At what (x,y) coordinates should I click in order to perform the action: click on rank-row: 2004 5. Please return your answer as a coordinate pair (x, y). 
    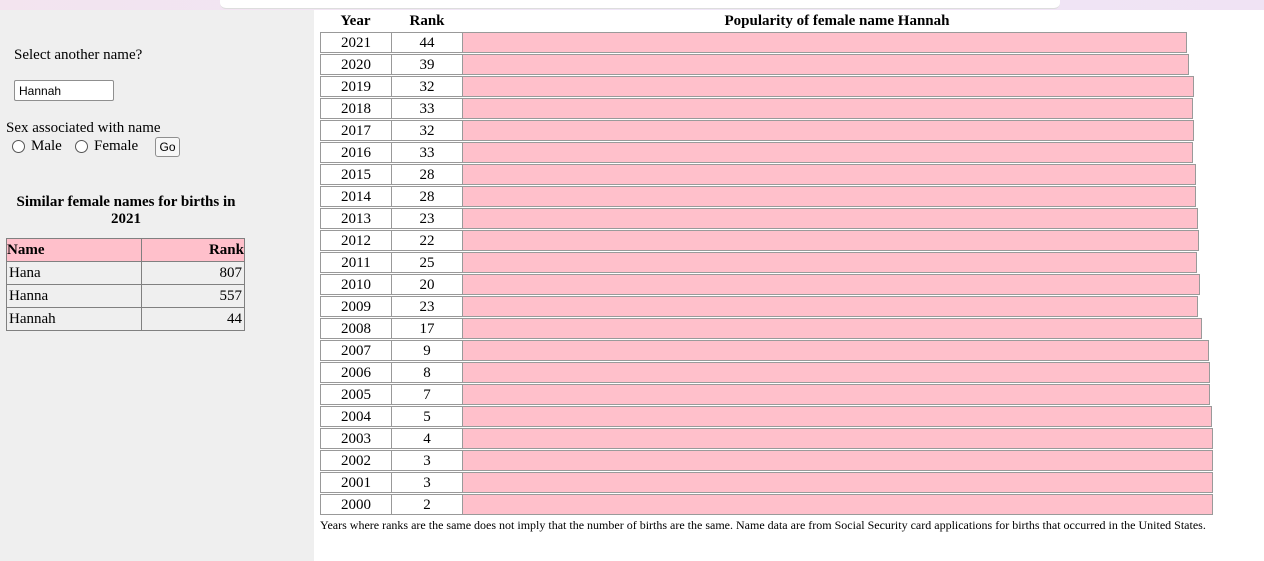
    Looking at the image, I should click on (792, 417).